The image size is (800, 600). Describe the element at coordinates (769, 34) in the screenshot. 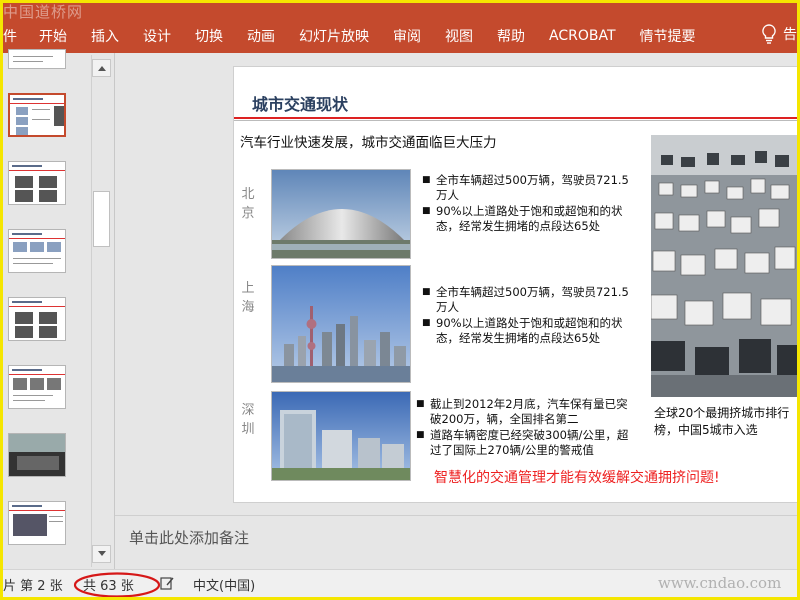

I see `lightbulb-icon` at that location.